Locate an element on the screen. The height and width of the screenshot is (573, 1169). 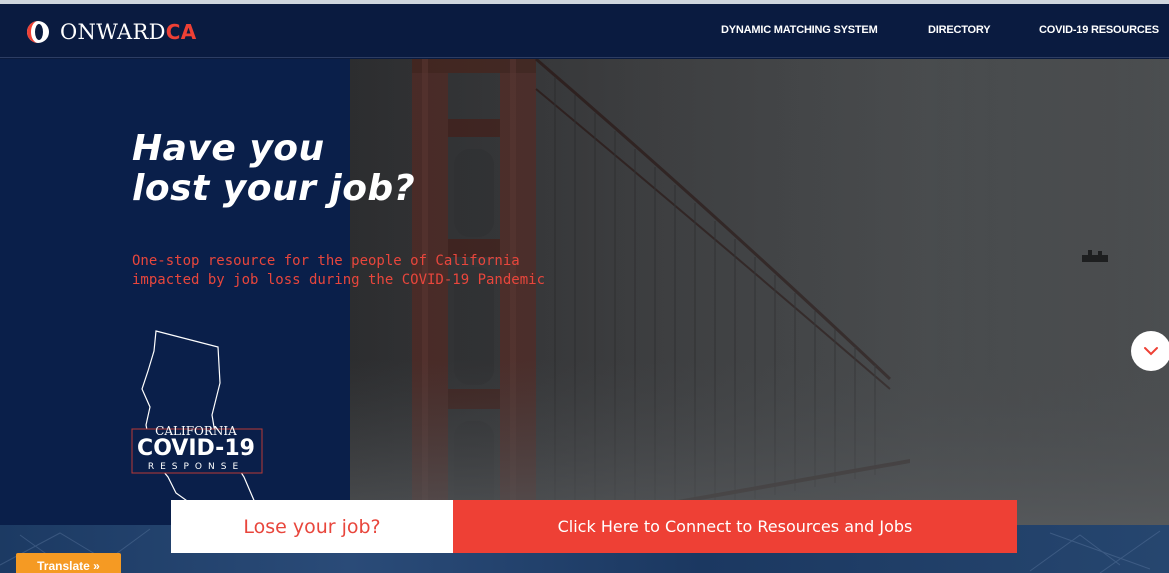
badge-line-3: RESPONSE is located at coordinates (196, 467).